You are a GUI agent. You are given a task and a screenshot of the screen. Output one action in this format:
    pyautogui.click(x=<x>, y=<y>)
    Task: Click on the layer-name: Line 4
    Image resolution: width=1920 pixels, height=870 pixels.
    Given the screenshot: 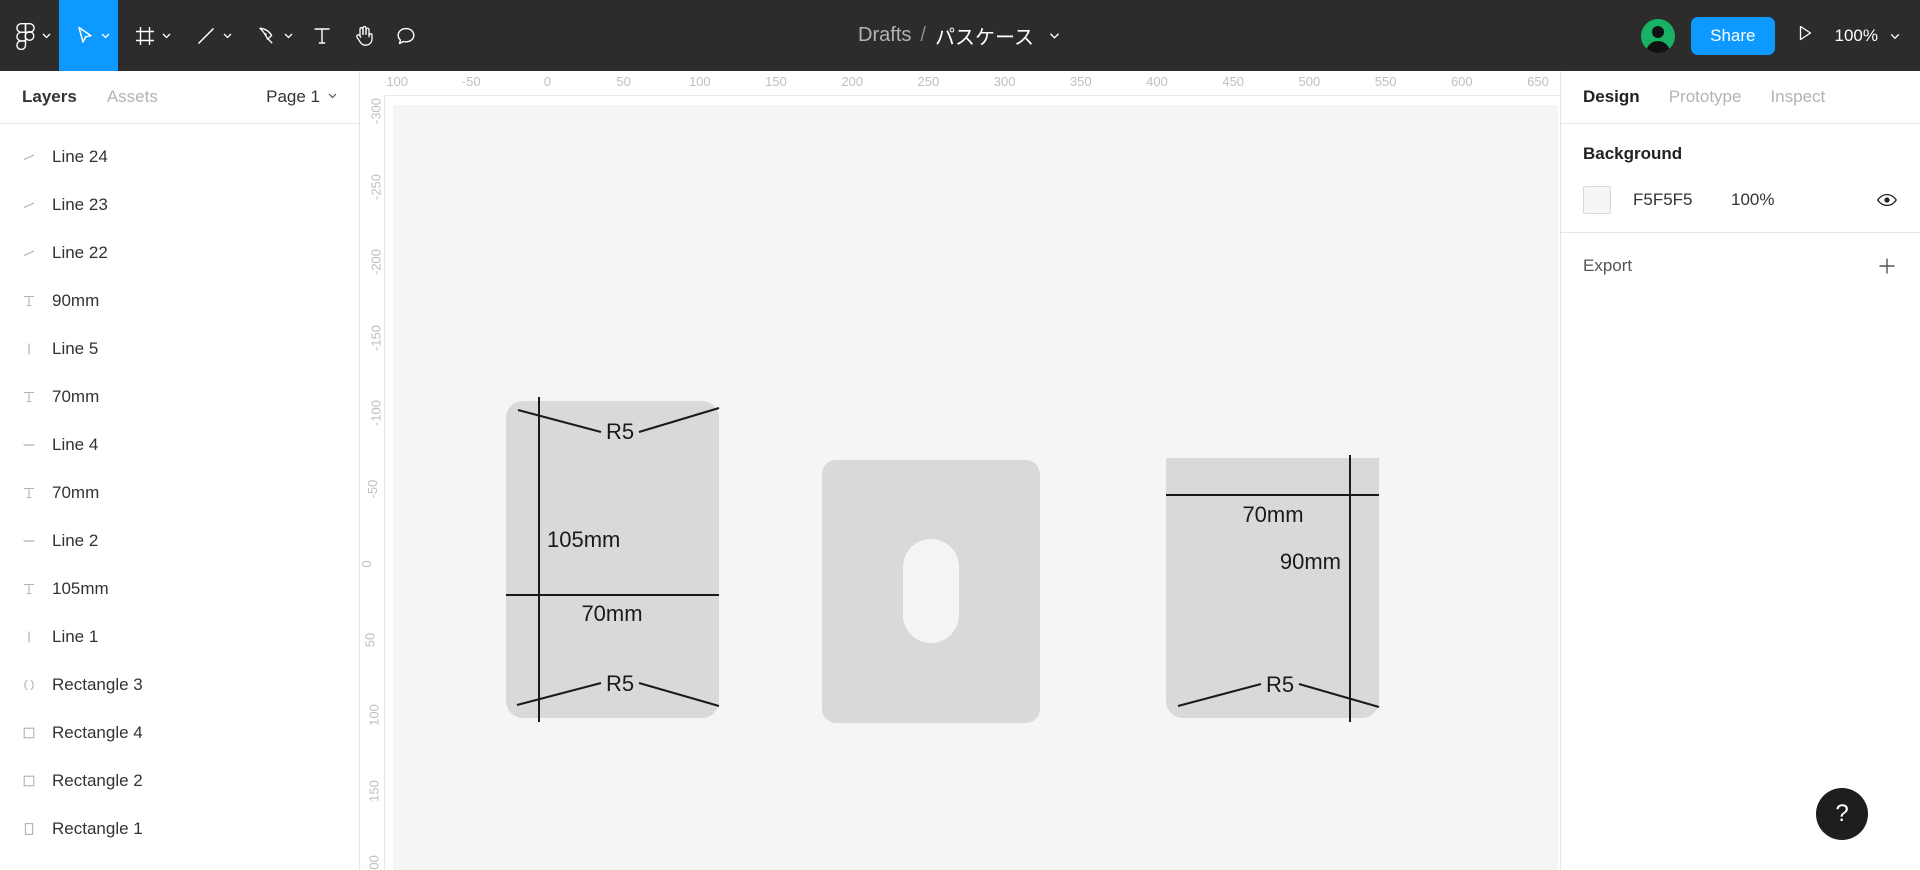 What is the action you would take?
    pyautogui.click(x=75, y=444)
    